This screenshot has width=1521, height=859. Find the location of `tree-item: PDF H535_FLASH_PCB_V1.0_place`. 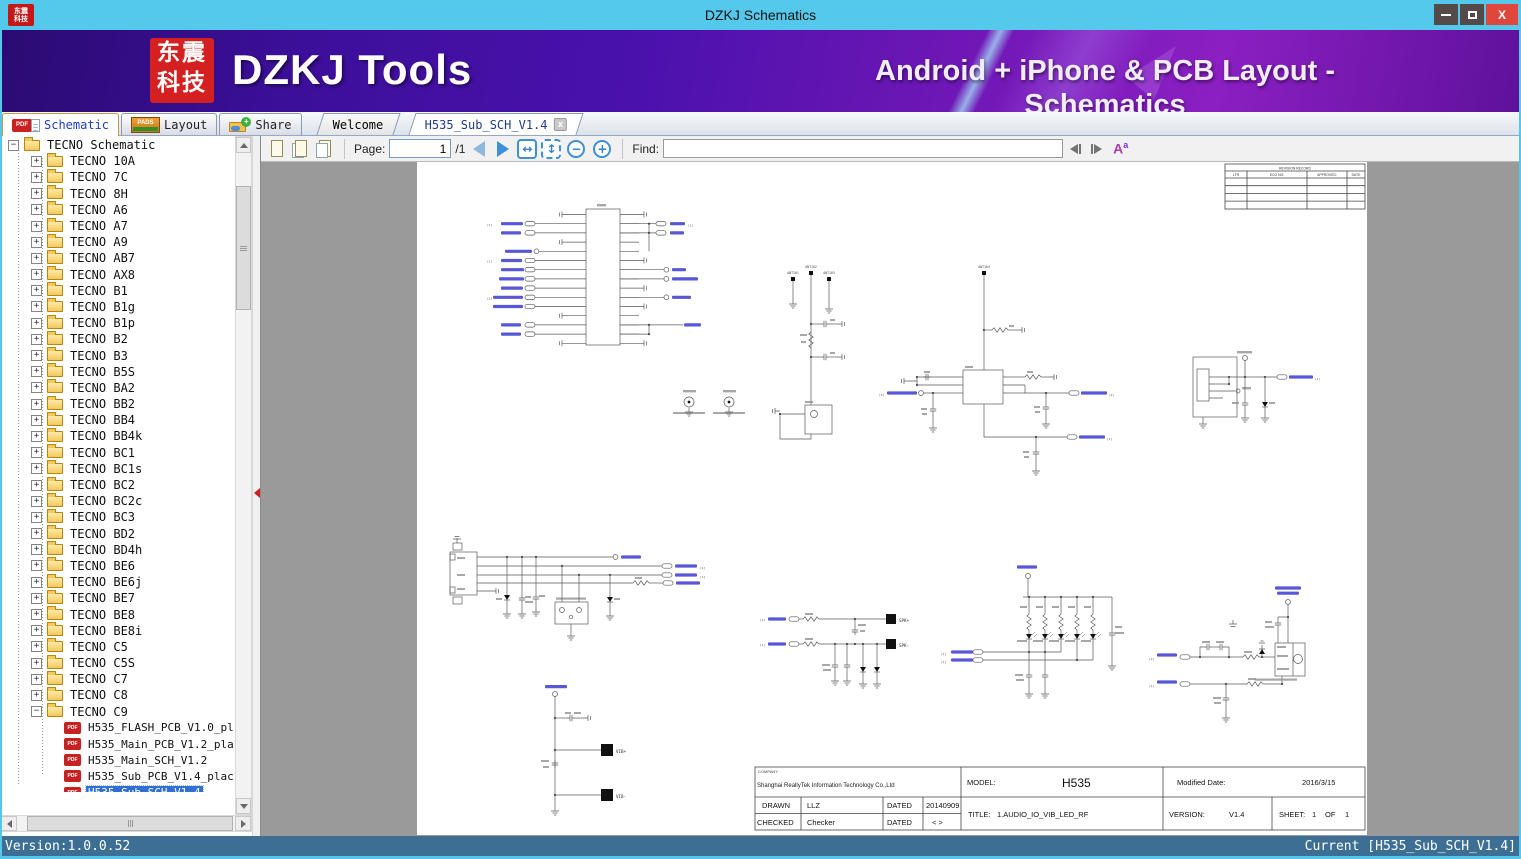

tree-item: PDF H535_FLASH_PCB_V1.0_place is located at coordinates (117, 728).